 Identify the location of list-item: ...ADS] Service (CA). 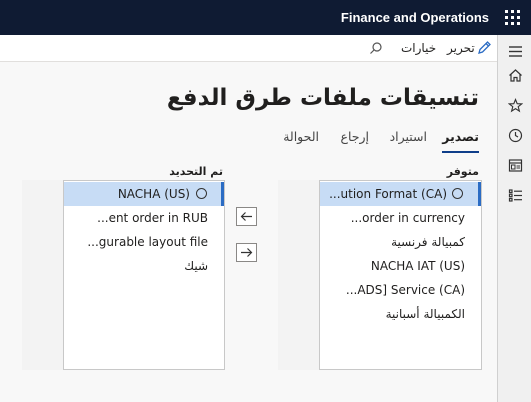
(400, 290).